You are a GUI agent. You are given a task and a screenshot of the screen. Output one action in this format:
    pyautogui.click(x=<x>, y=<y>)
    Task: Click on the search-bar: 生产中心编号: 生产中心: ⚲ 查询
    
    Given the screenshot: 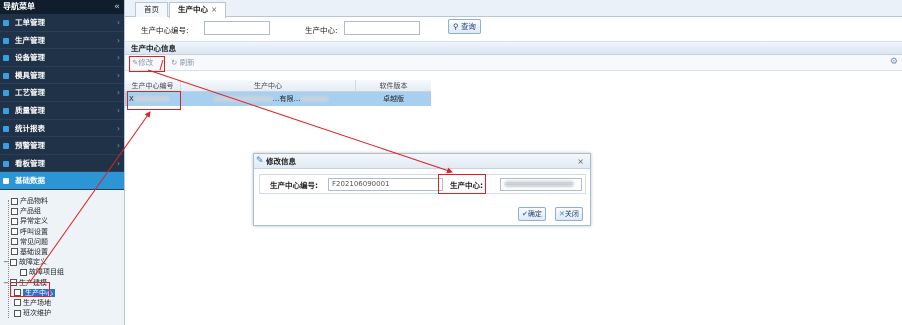 What is the action you would take?
    pyautogui.click(x=513, y=29)
    